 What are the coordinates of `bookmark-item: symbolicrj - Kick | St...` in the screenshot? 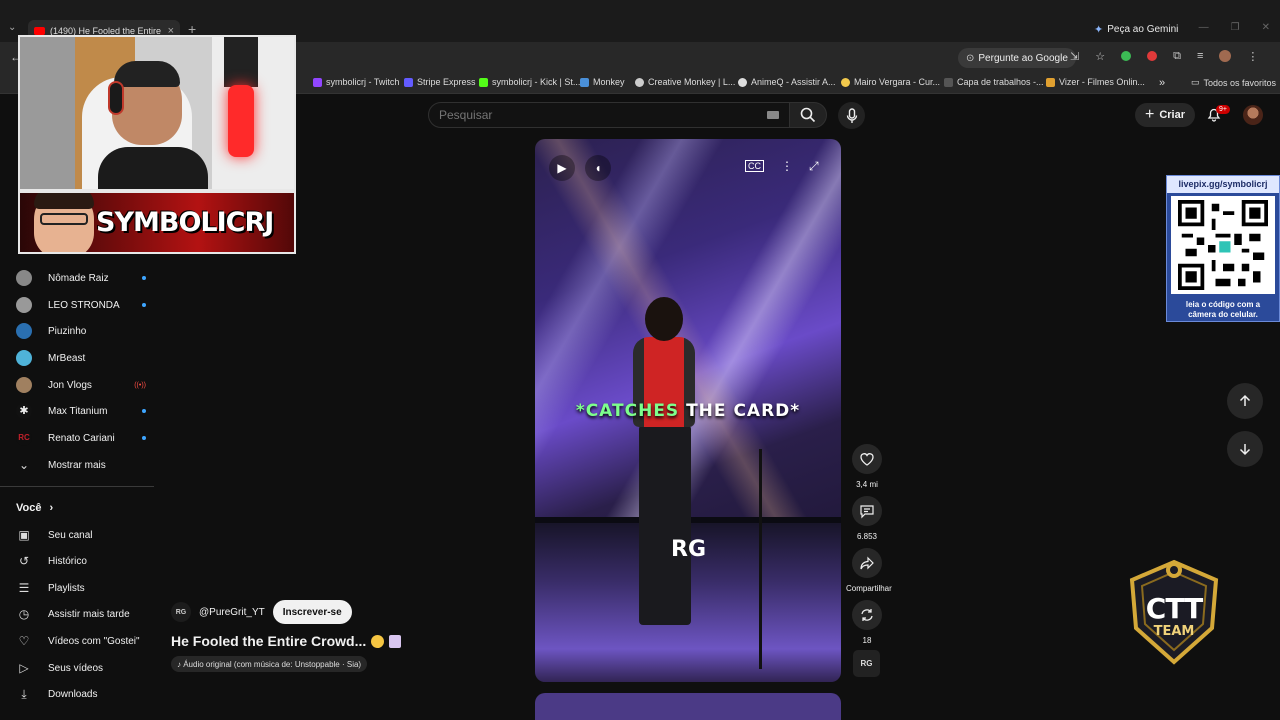 It's located at (529, 82).